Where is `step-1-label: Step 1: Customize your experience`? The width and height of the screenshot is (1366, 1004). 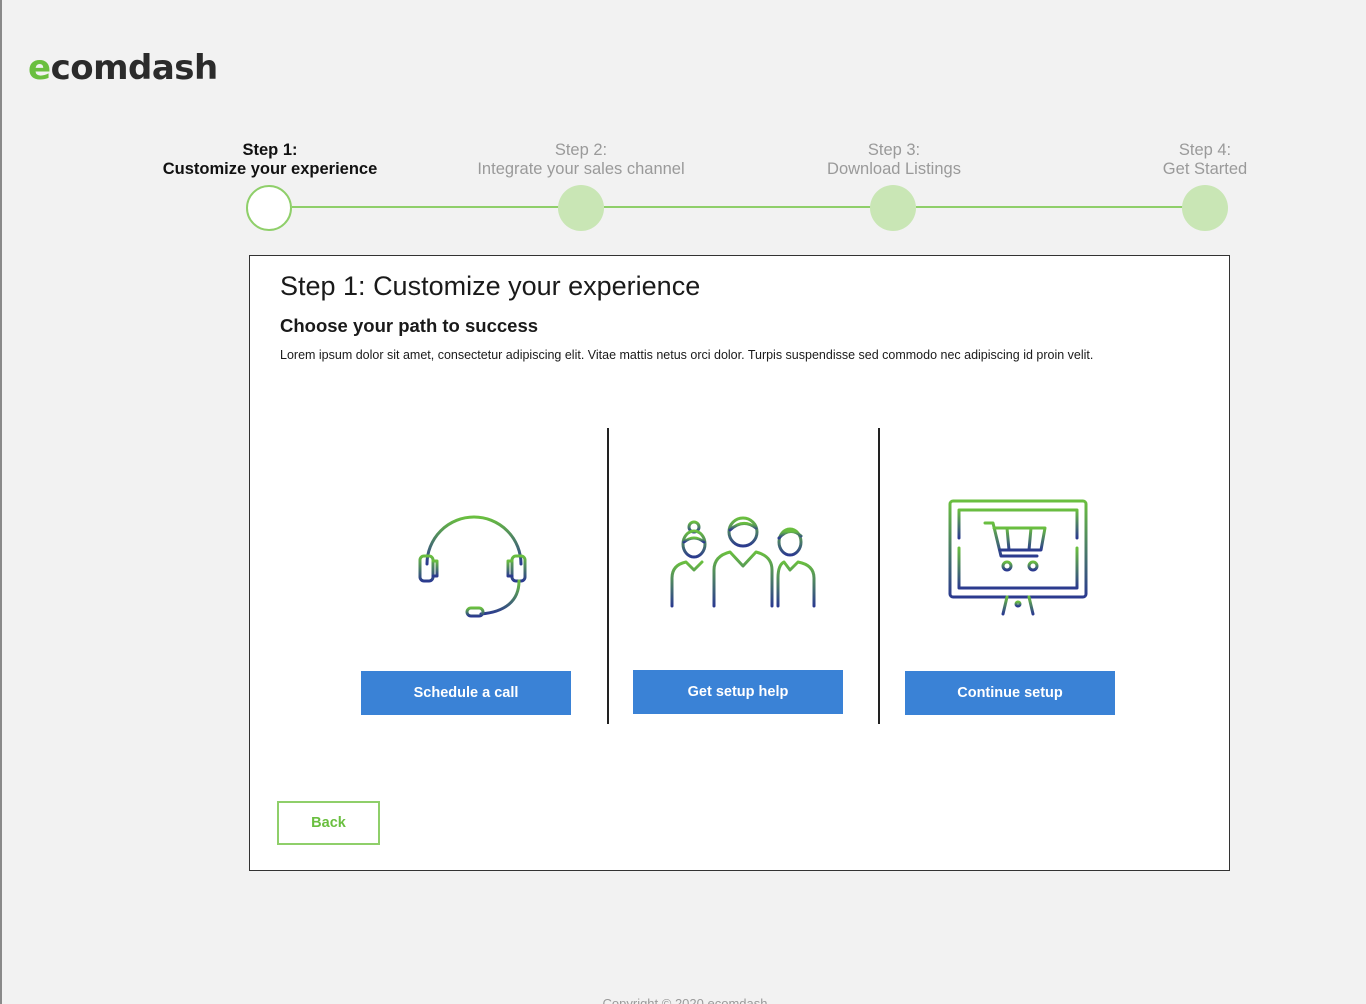
step-1-label: Step 1: Customize your experience is located at coordinates (270, 160).